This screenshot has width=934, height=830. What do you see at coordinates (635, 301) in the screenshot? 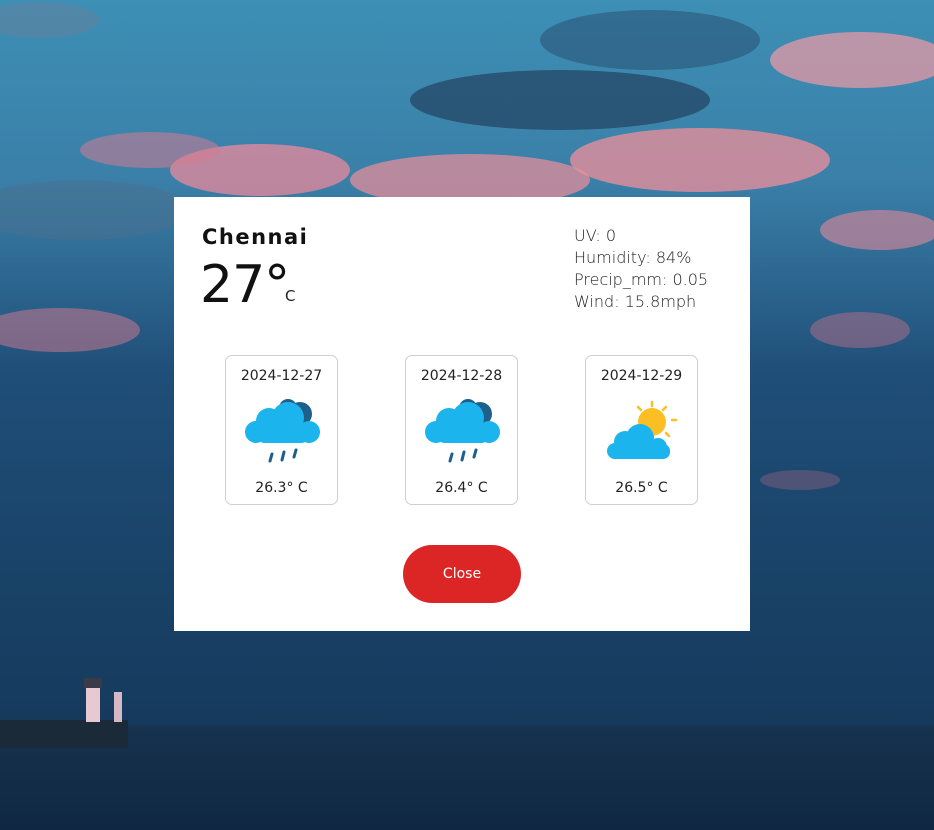
I see `wind-stat: Wind: 15.8mph` at bounding box center [635, 301].